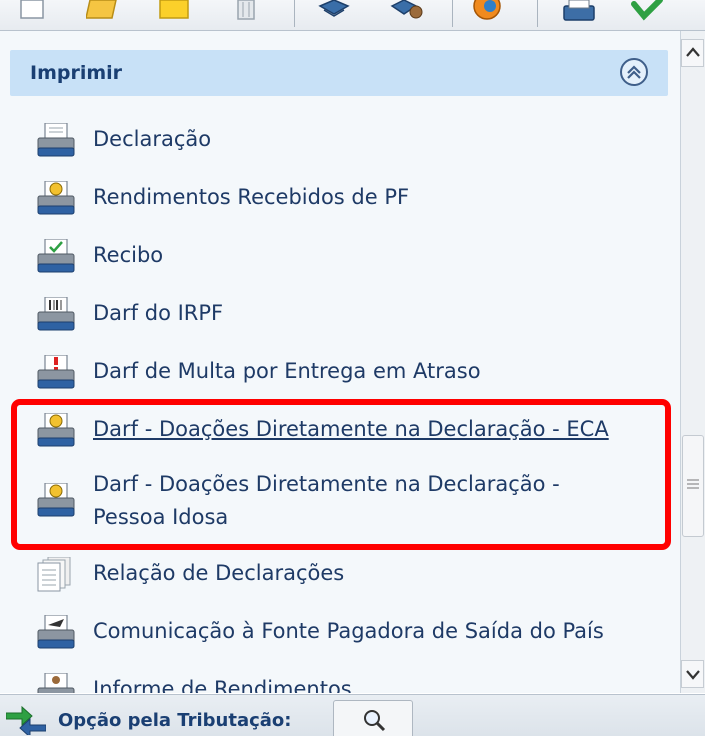 The width and height of the screenshot is (705, 739). I want to click on scroll-thumb, so click(693, 486).